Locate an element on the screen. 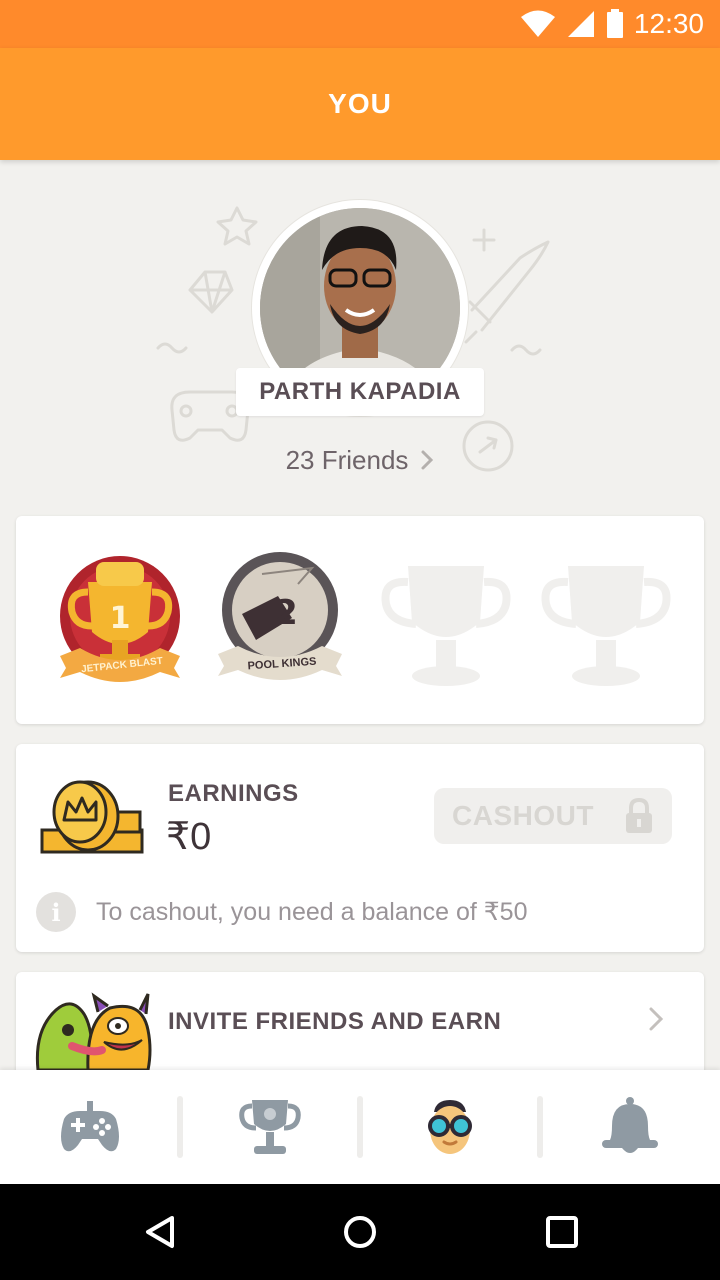  trophy-rank-2: 2 is located at coordinates (286, 613).